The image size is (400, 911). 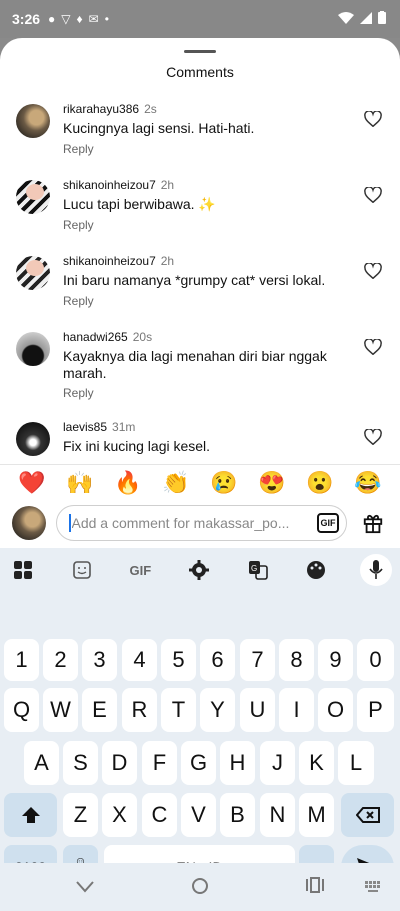 I want to click on shift-key, so click(x=30, y=815).